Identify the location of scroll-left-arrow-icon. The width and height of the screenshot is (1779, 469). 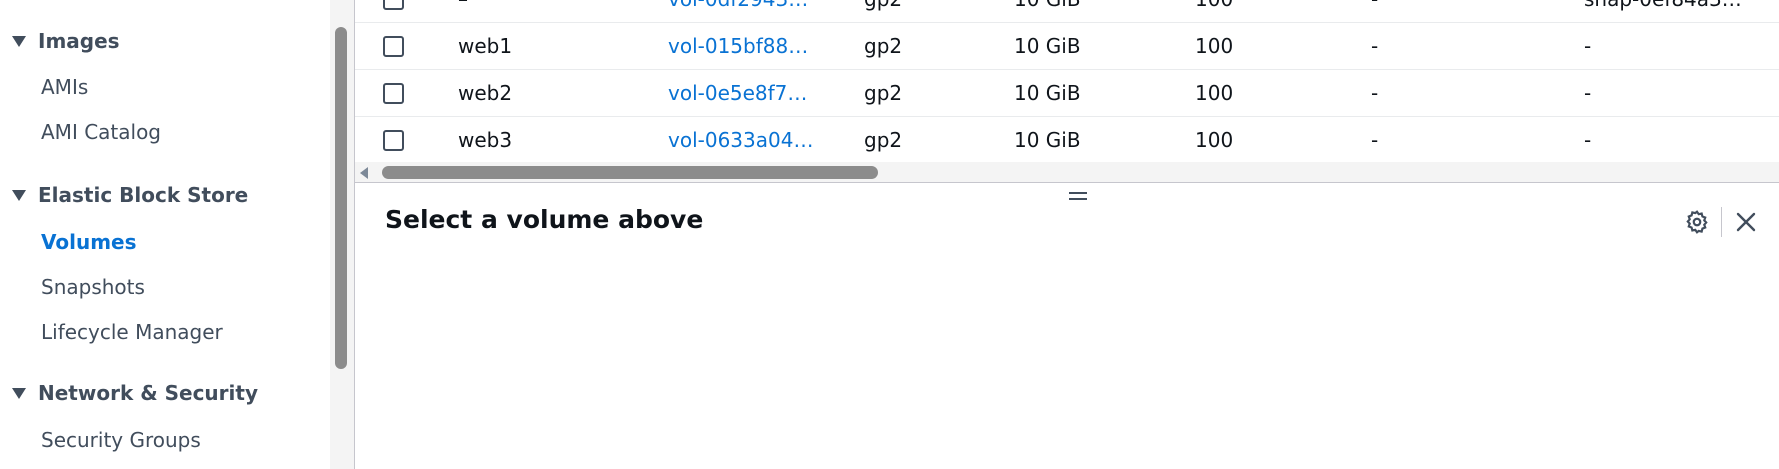
(364, 173).